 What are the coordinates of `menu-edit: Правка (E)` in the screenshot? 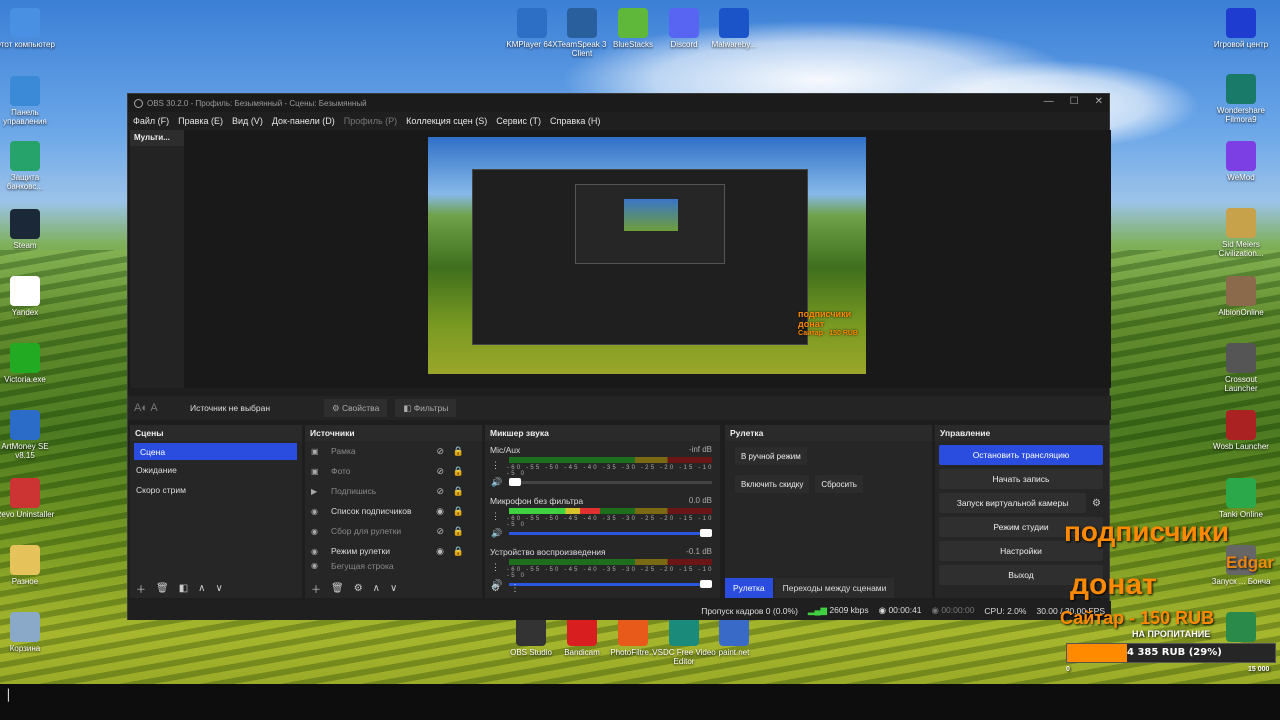 It's located at (200, 121).